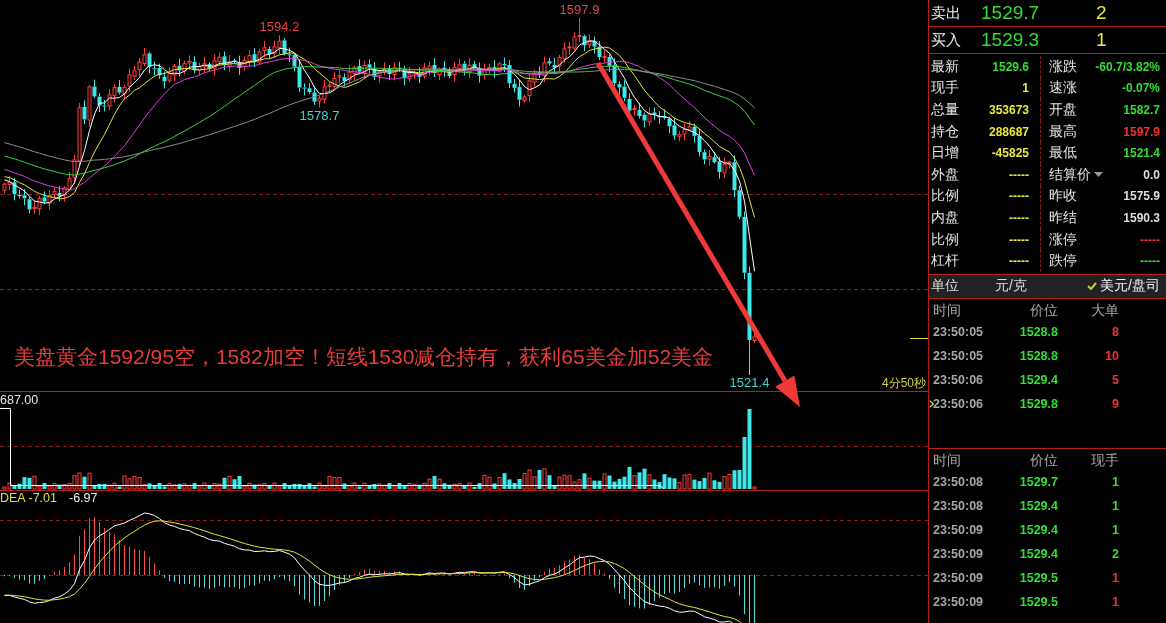  What do you see at coordinates (1063, 110) in the screenshot?
I see `stat-label: 开盘` at bounding box center [1063, 110].